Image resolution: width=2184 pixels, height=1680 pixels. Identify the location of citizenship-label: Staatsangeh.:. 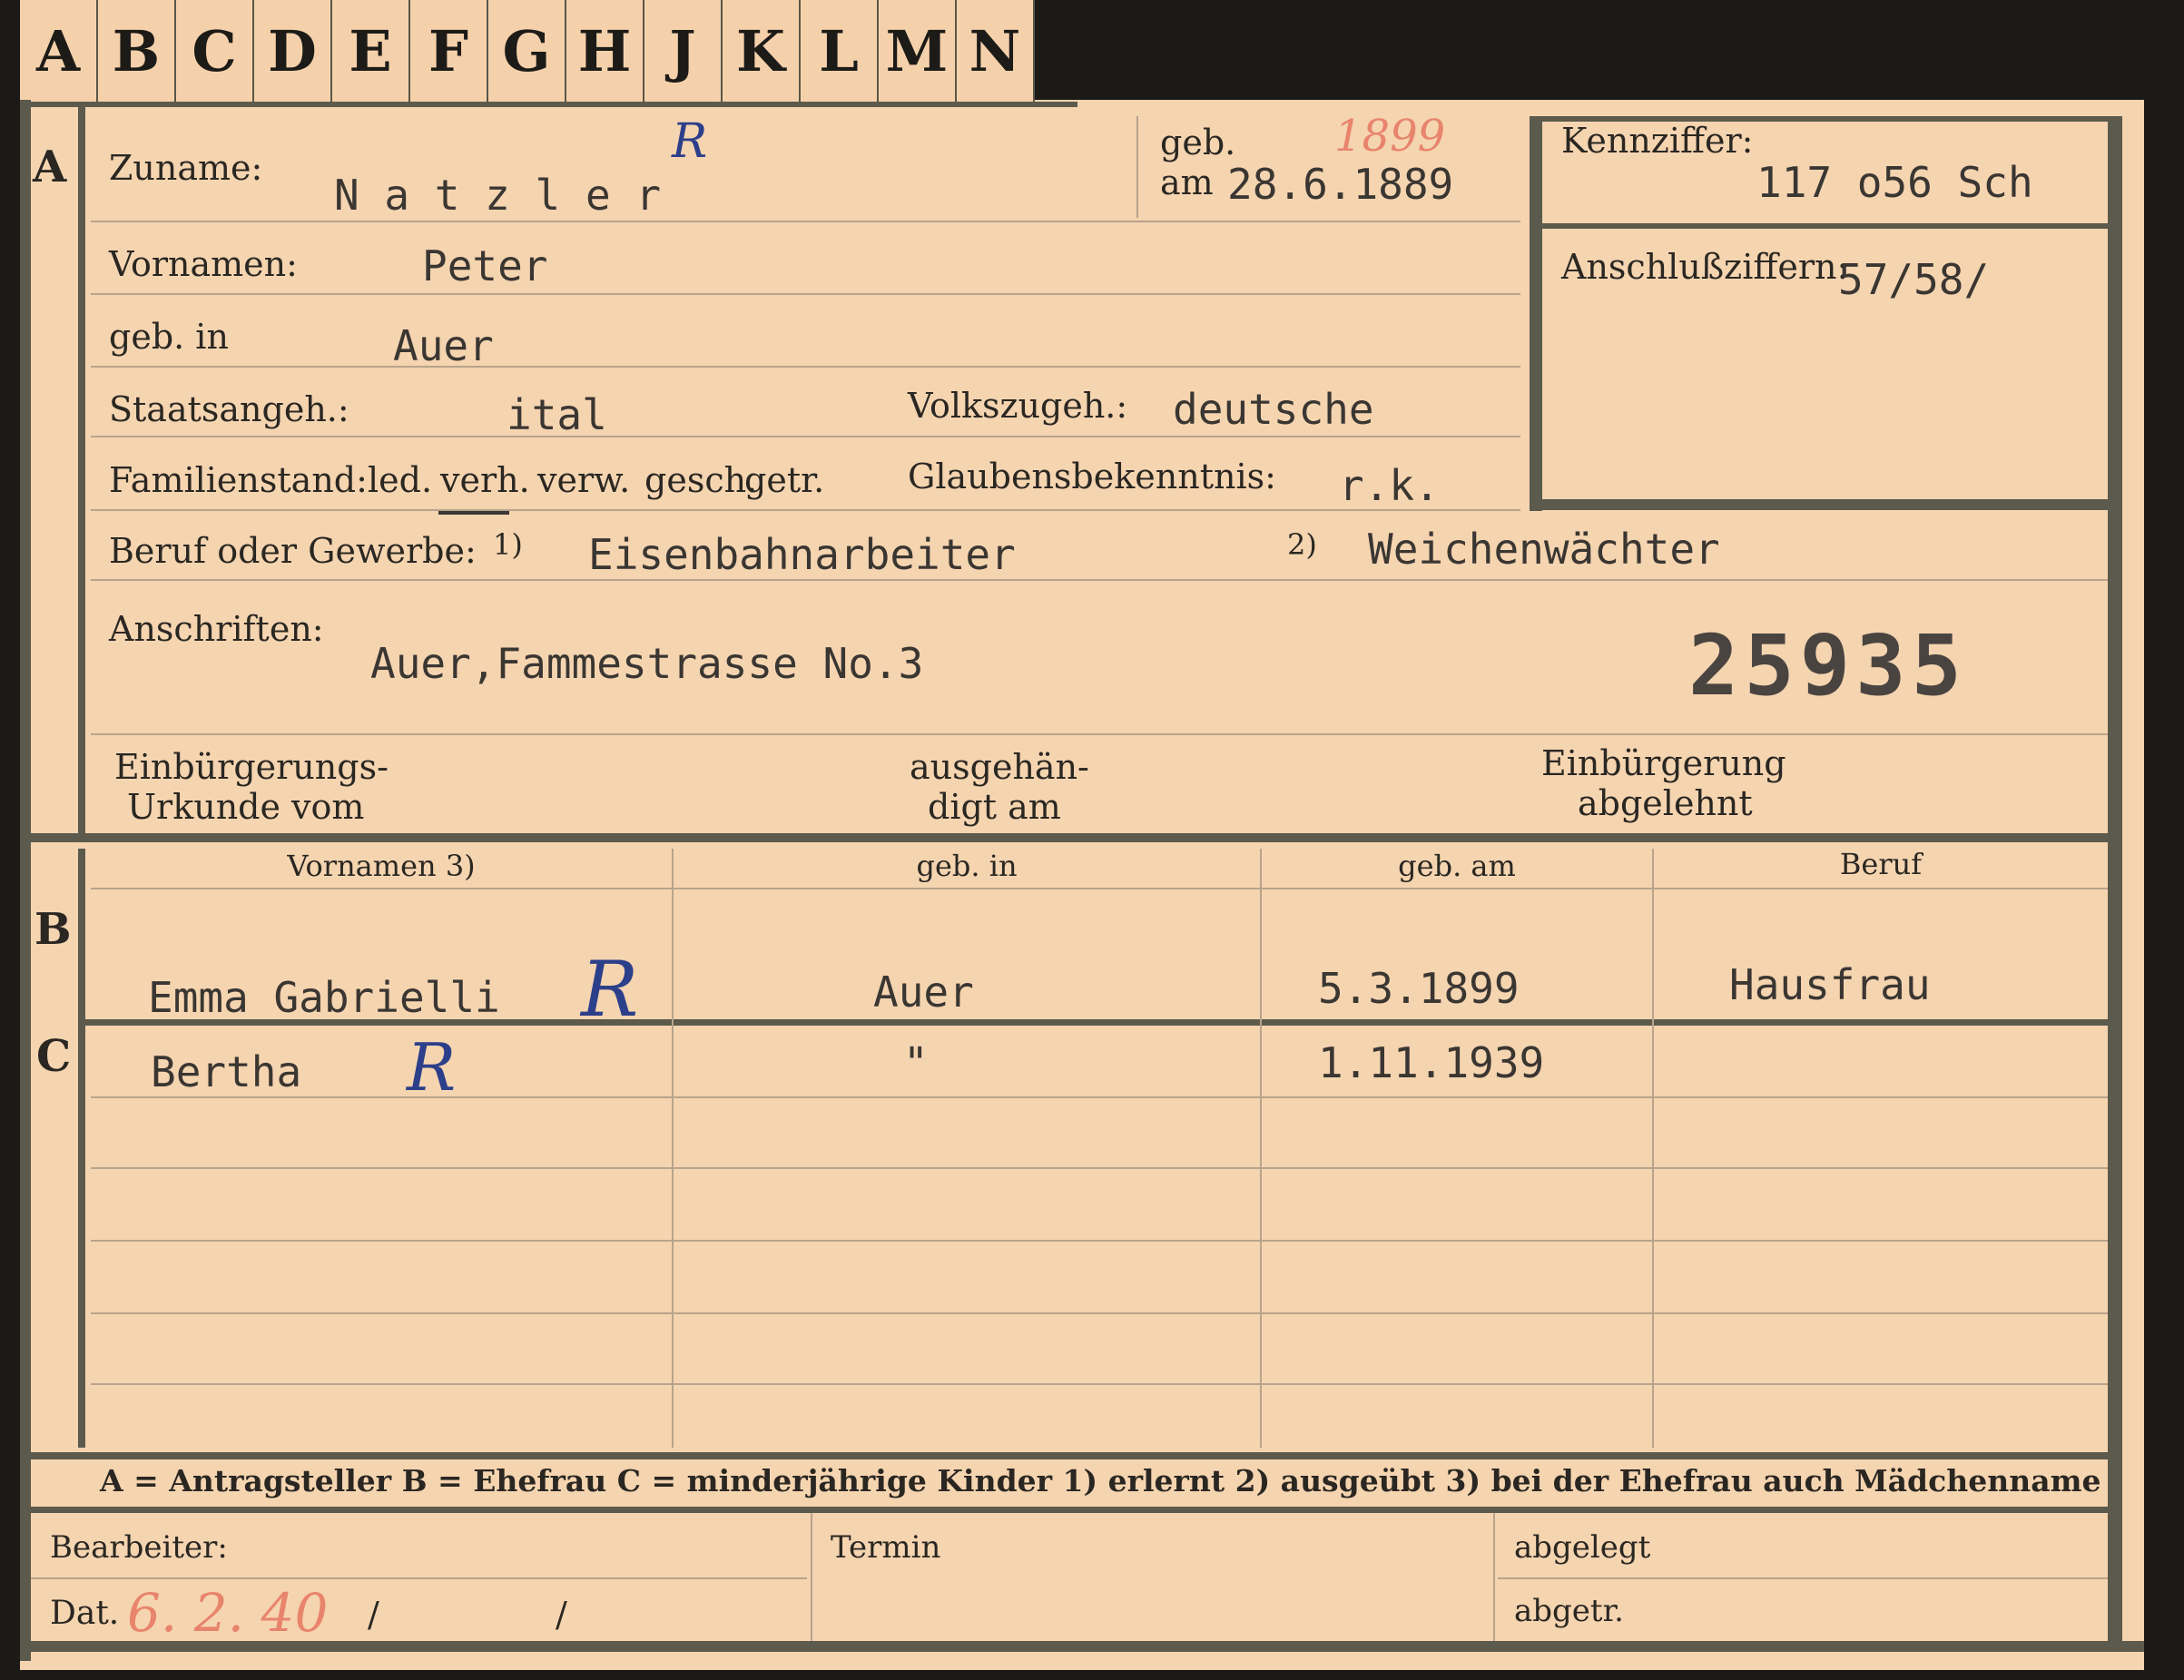
(229, 409).